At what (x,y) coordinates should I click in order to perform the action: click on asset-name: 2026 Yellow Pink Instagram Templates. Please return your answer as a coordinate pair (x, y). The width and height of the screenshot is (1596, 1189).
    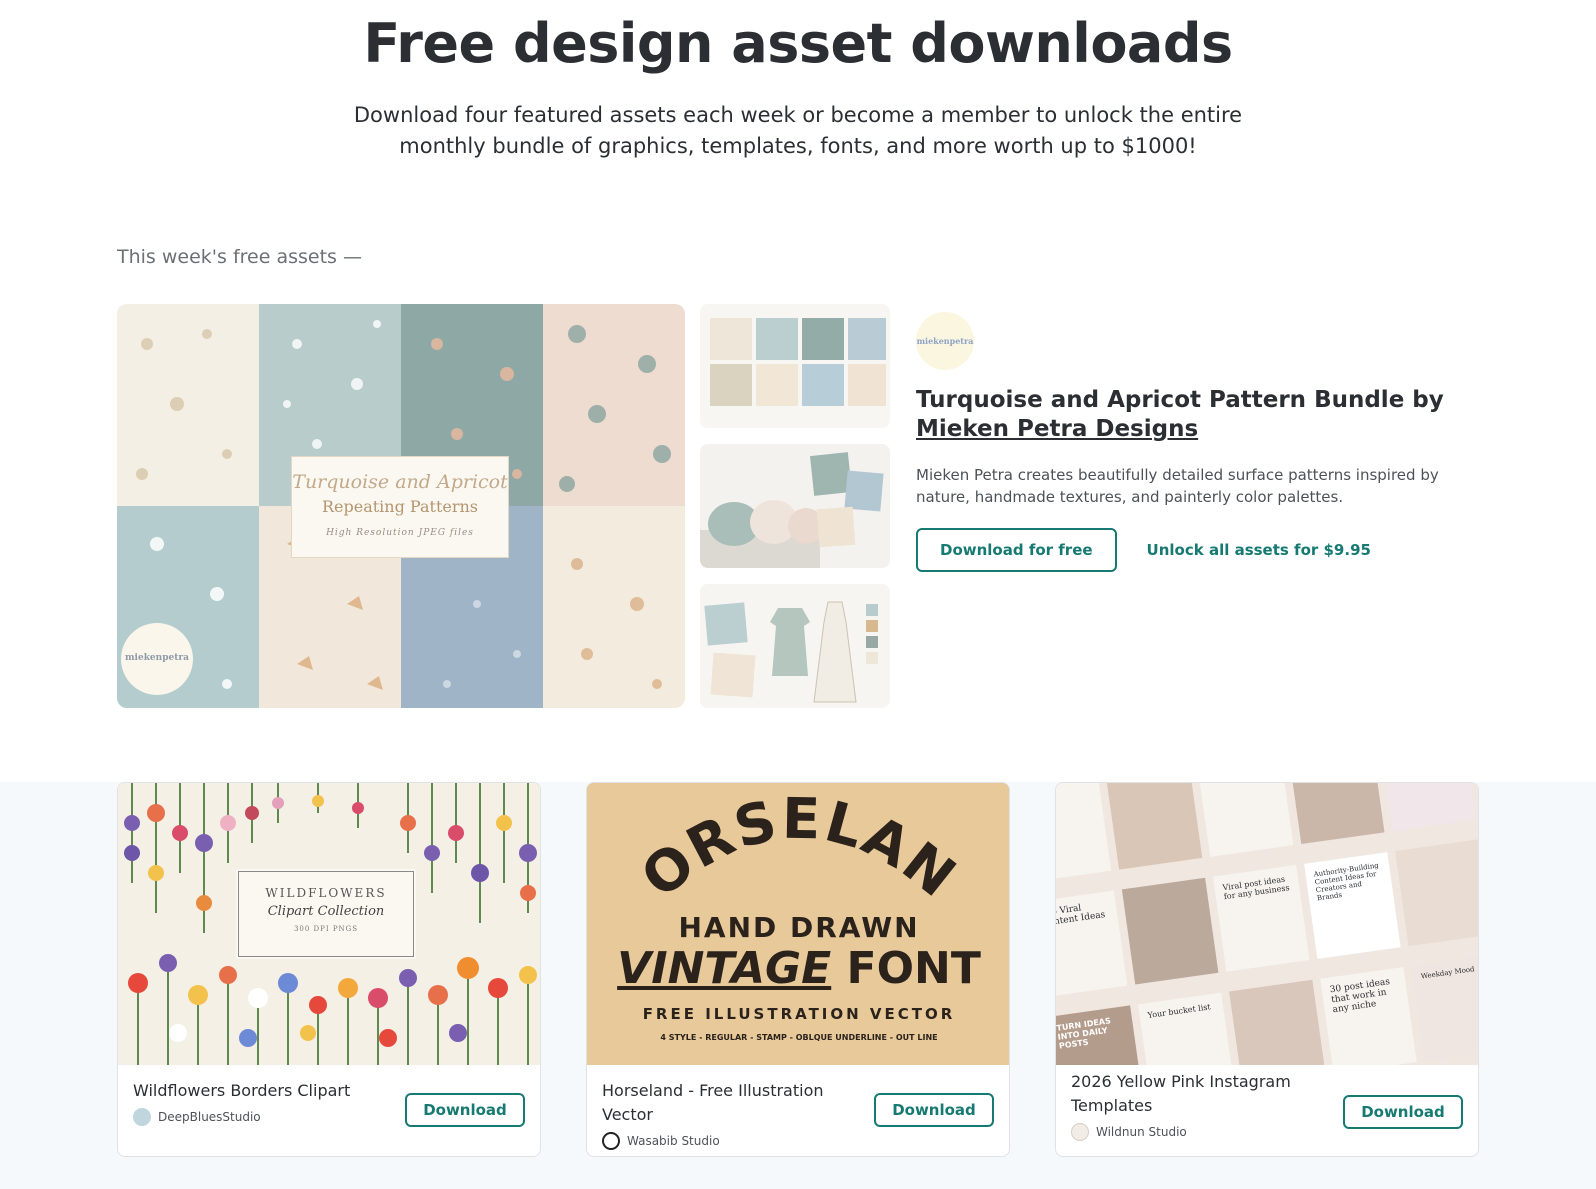
    Looking at the image, I should click on (1201, 1094).